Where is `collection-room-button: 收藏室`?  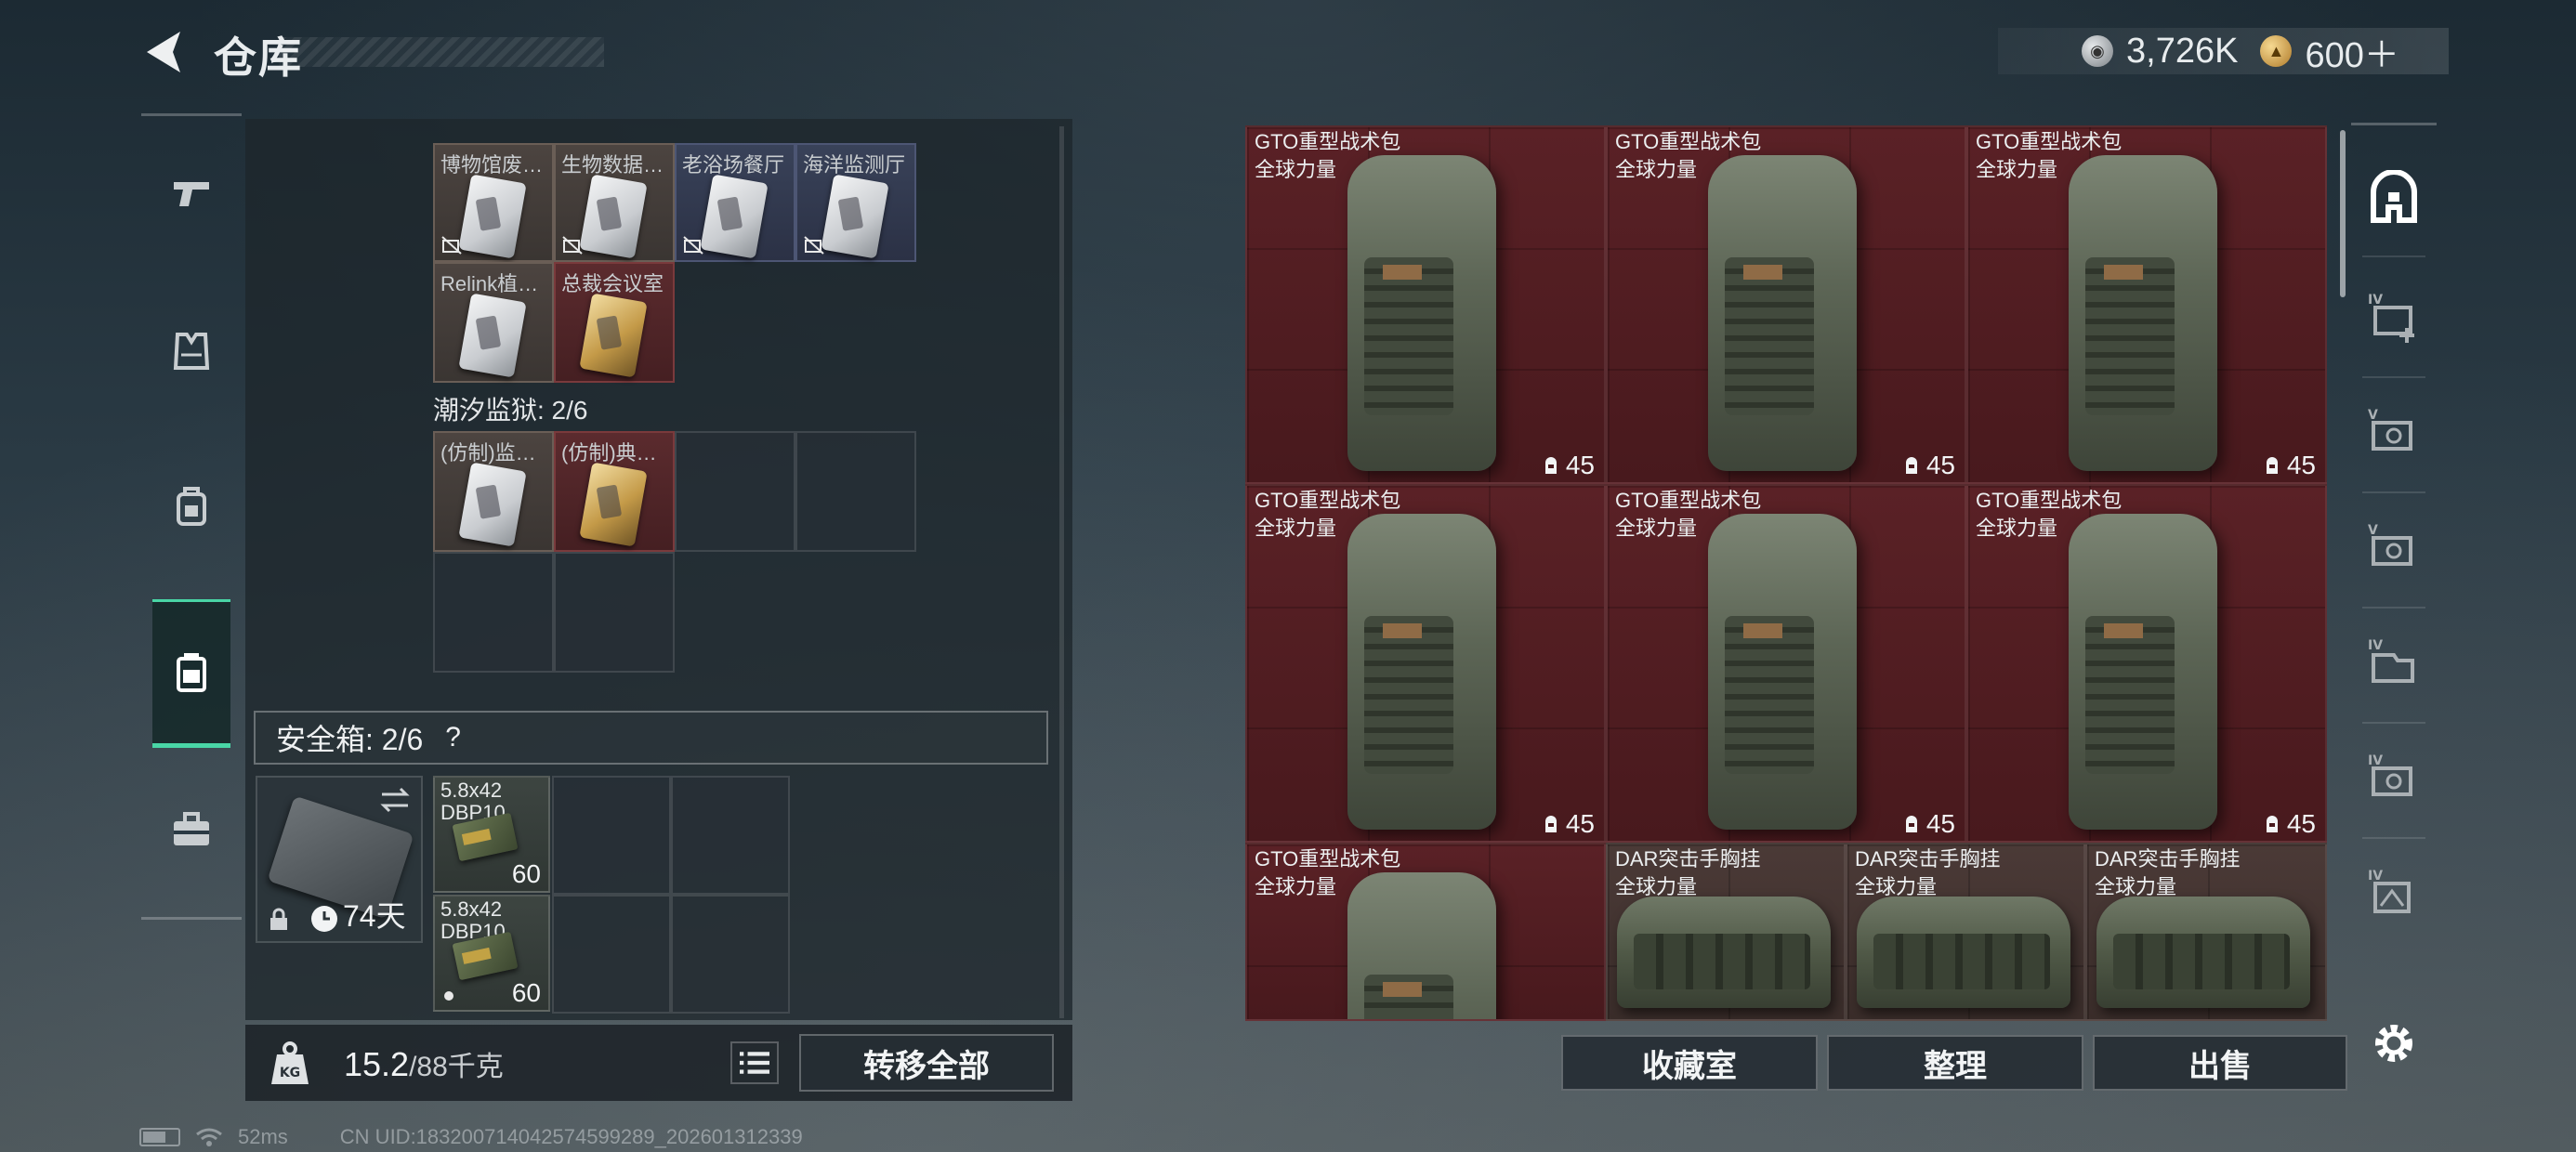 collection-room-button: 收藏室 is located at coordinates (1689, 1063).